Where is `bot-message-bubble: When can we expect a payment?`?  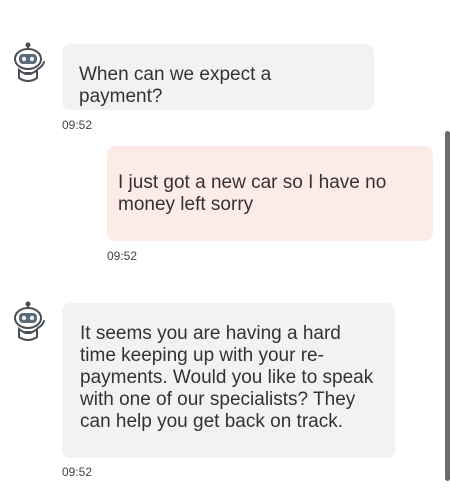
bot-message-bubble: When can we expect a payment? is located at coordinates (218, 77).